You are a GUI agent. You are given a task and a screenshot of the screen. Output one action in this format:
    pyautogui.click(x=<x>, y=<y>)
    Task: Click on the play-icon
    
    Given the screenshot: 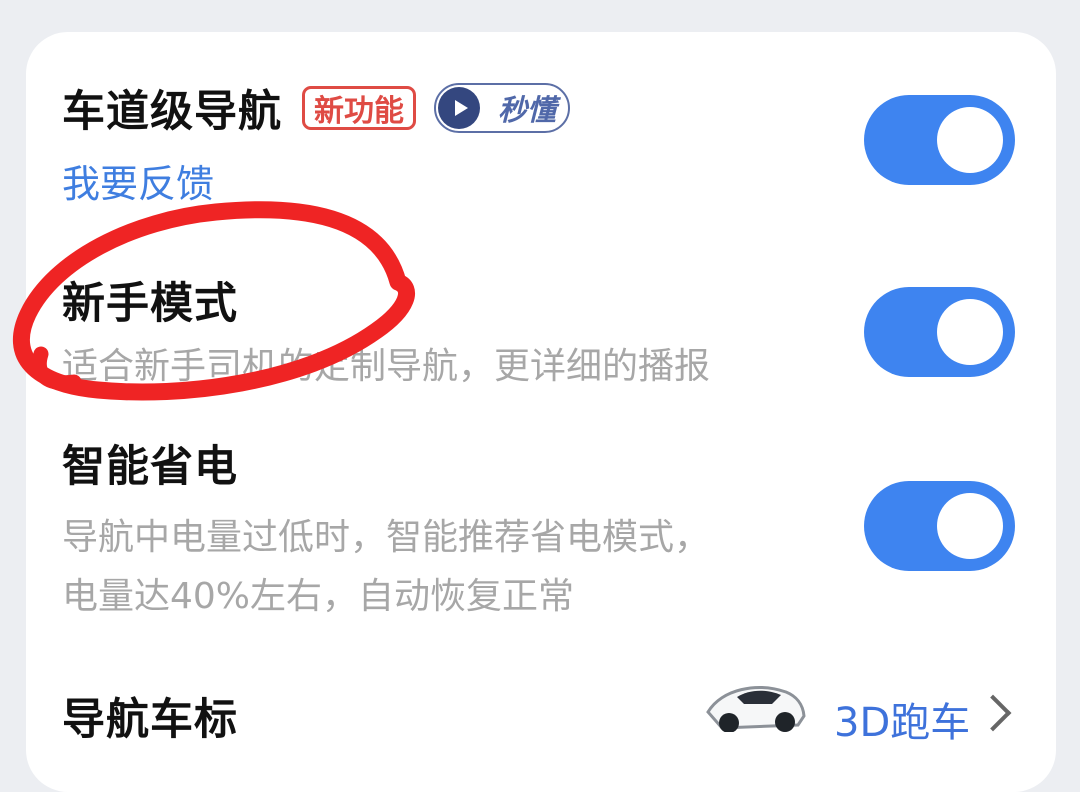 What is the action you would take?
    pyautogui.click(x=459, y=108)
    